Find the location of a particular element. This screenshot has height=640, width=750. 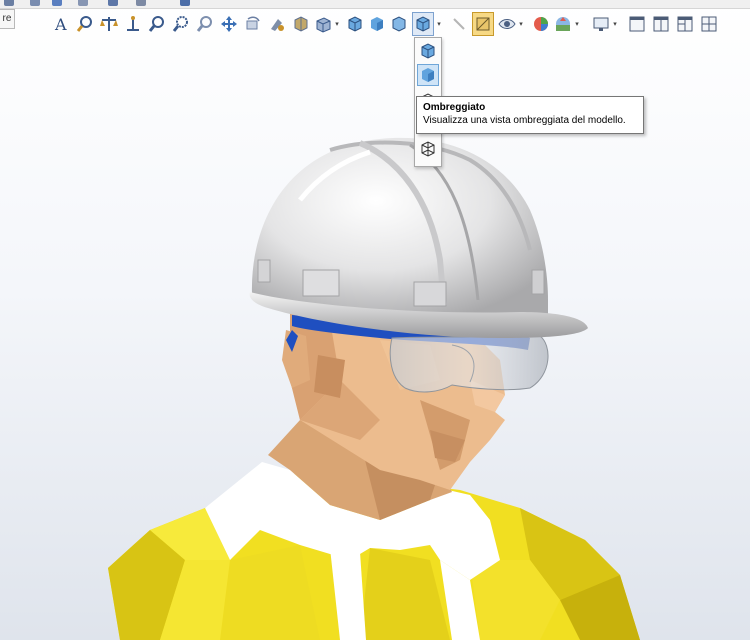

two-view-horizontal-button is located at coordinates (685, 24).